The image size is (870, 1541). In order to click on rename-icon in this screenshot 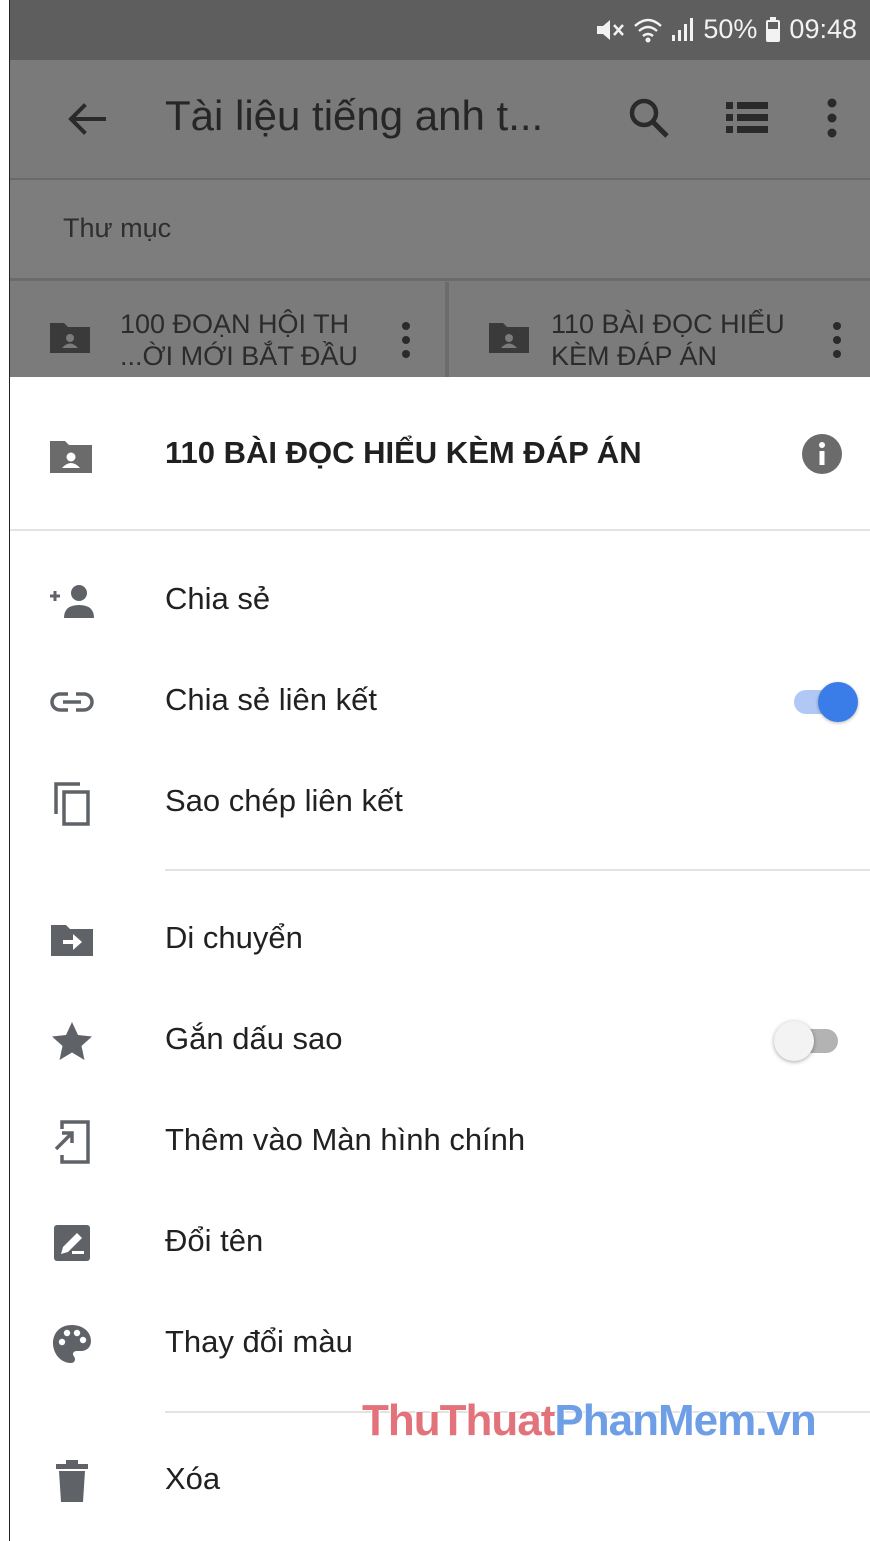, I will do `click(72, 1243)`.